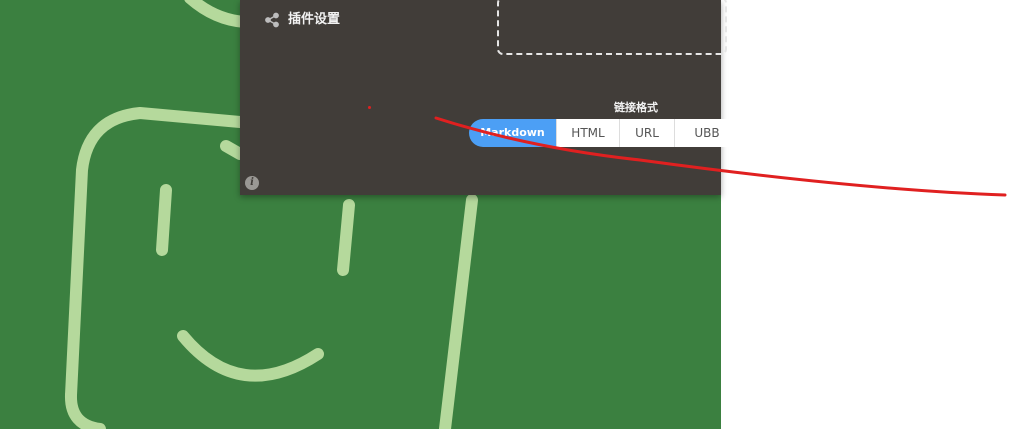 The width and height of the screenshot is (1010, 429). Describe the element at coordinates (636, 107) in the screenshot. I see `link-format-title: 链接格式` at that location.